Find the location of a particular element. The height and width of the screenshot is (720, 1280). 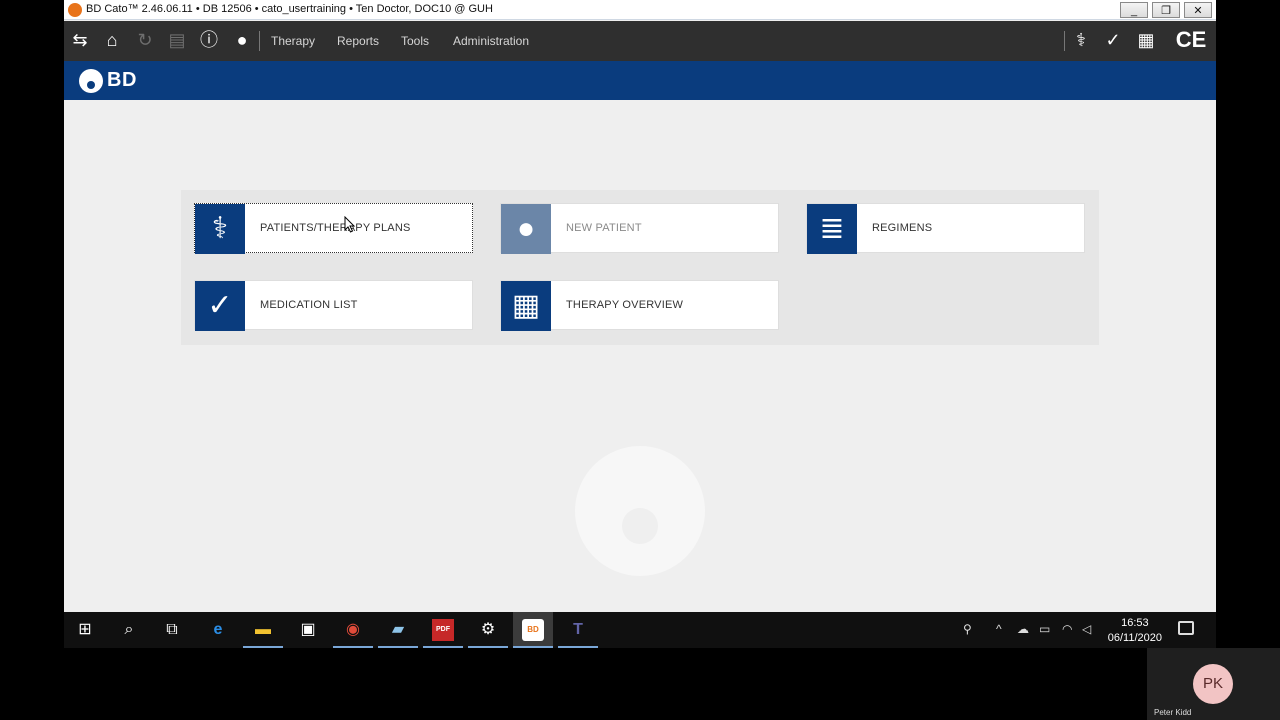

person-icon: ● is located at coordinates (526, 229).